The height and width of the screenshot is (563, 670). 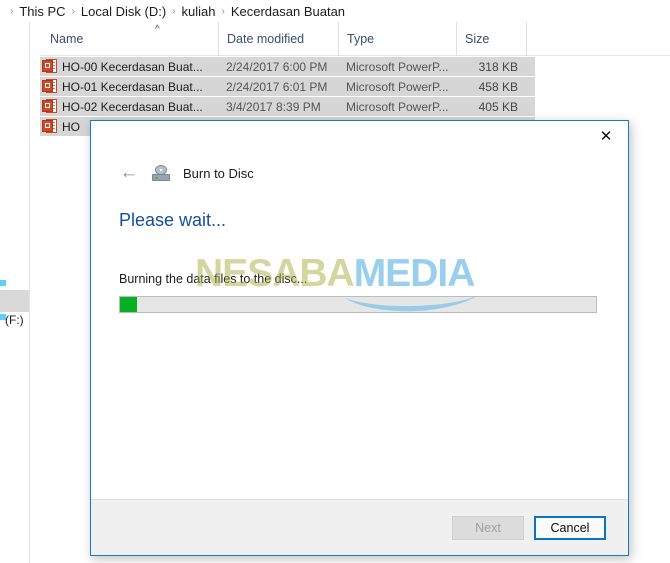 What do you see at coordinates (199, 11) in the screenshot?
I see `breadcrumb-item-kuliah: kuliah` at bounding box center [199, 11].